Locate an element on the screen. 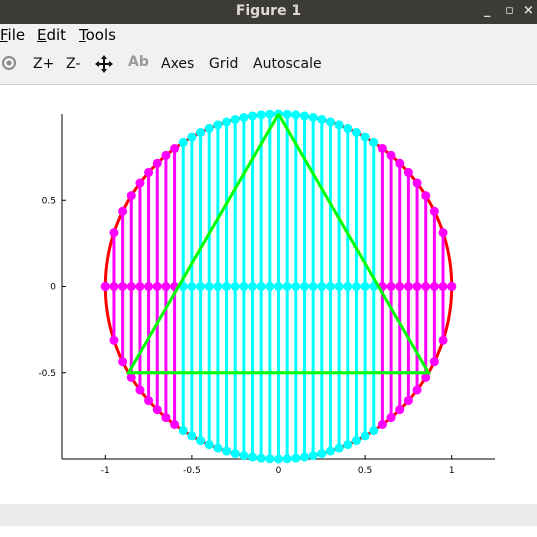 This screenshot has width=537, height=537. menu-file: File is located at coordinates (12, 35).